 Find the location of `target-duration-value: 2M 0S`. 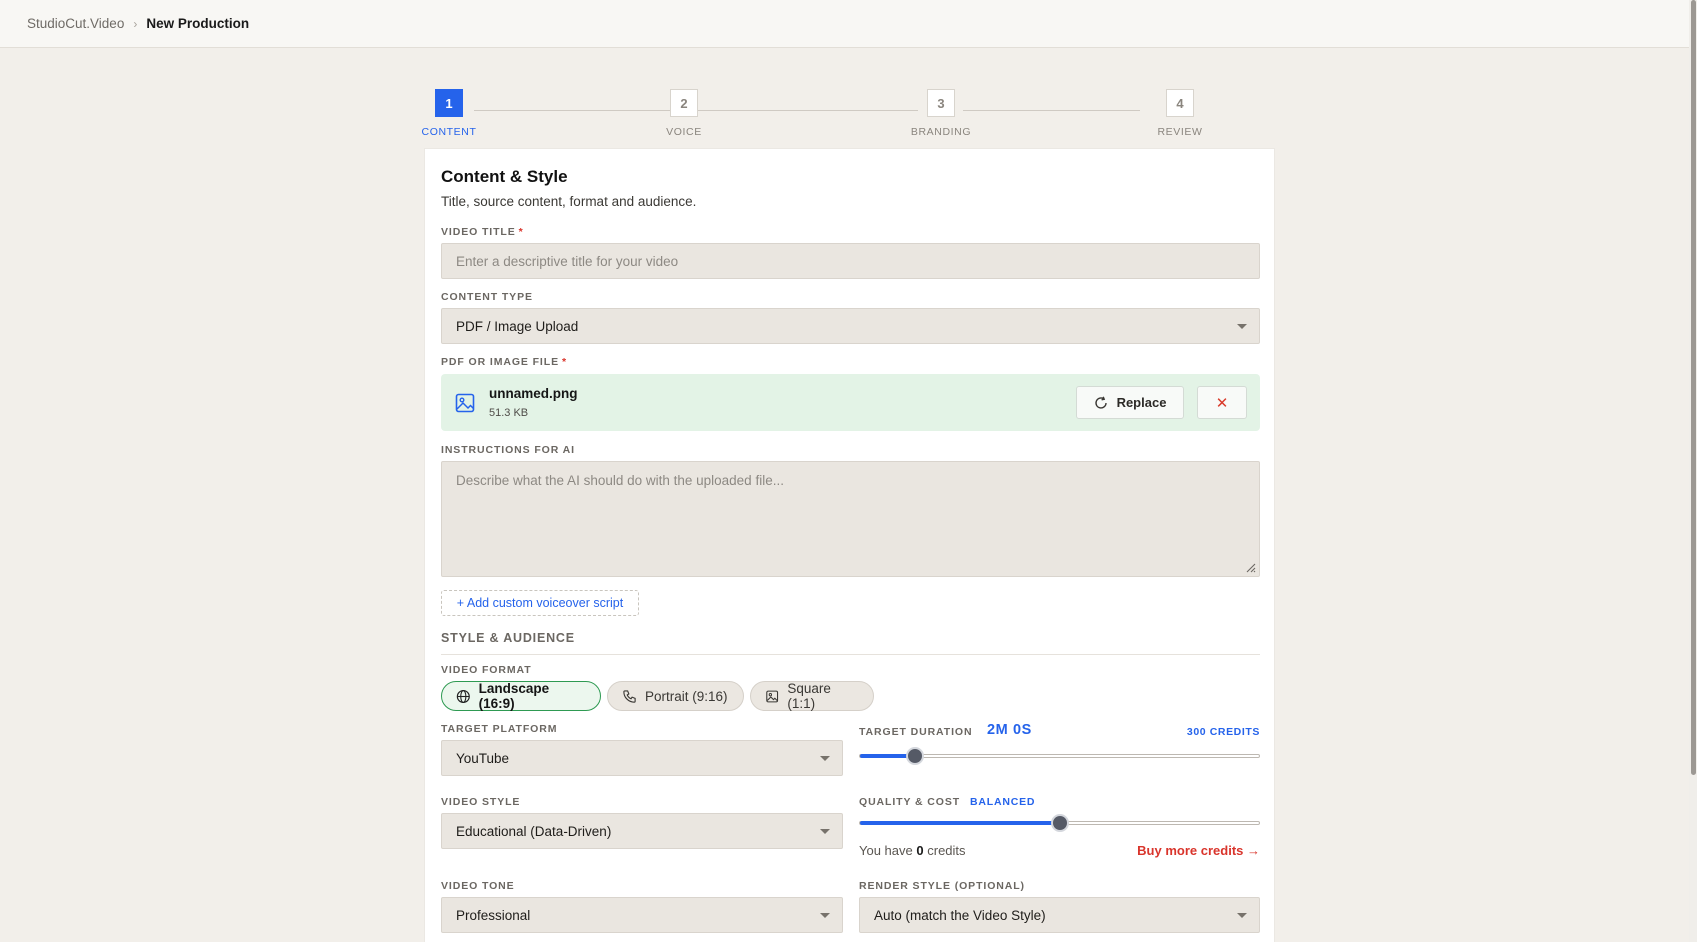

target-duration-value: 2M 0S is located at coordinates (1009, 730).